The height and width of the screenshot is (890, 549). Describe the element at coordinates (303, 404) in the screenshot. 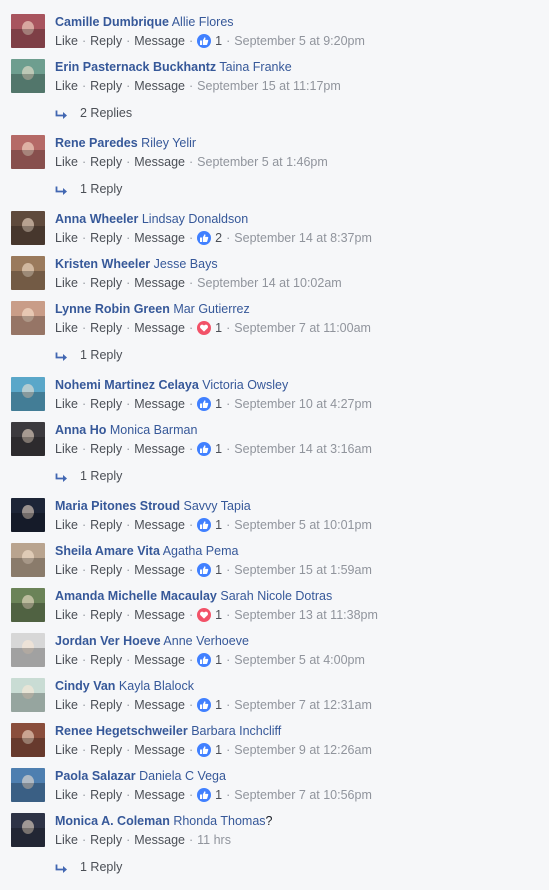

I see `timestamp: September 10 at 4:27pm` at that location.